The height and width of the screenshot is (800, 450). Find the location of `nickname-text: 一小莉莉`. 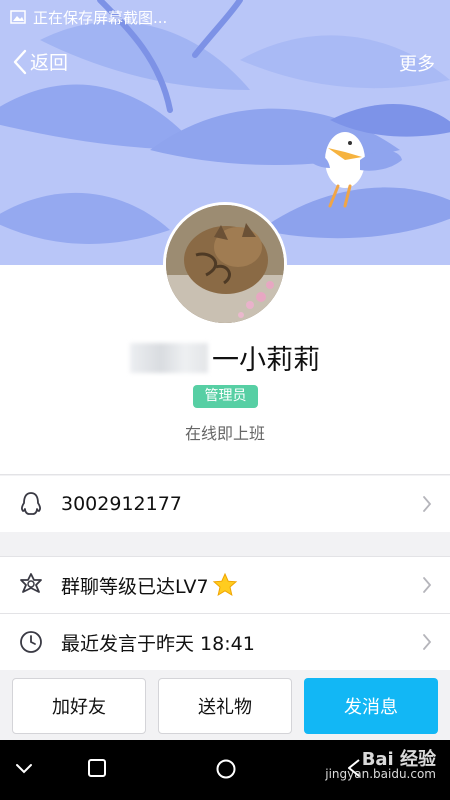

nickname-text: 一小莉莉 is located at coordinates (266, 360).